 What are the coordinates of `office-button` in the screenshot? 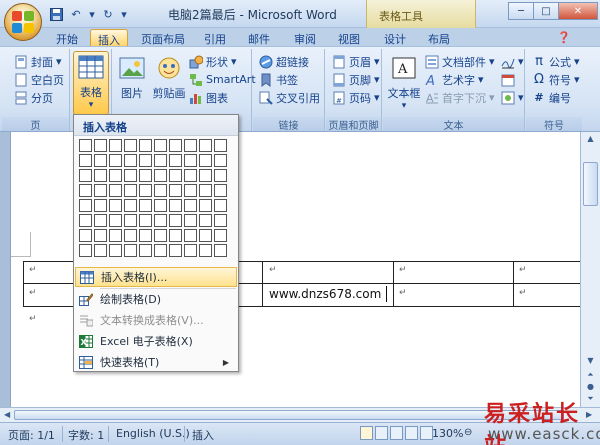 It's located at (23, 22).